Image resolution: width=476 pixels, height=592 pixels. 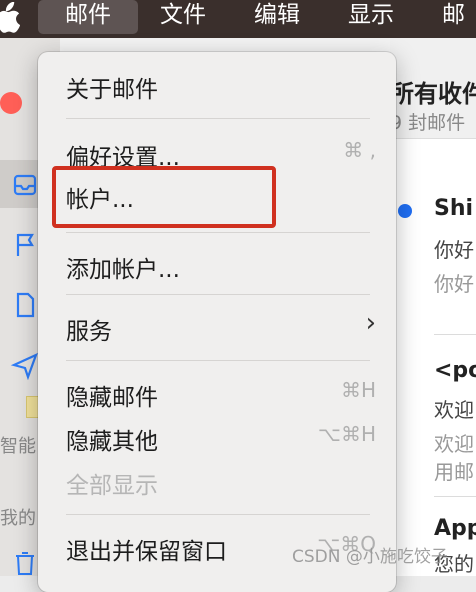 I want to click on inbox-icon, so click(x=25, y=185).